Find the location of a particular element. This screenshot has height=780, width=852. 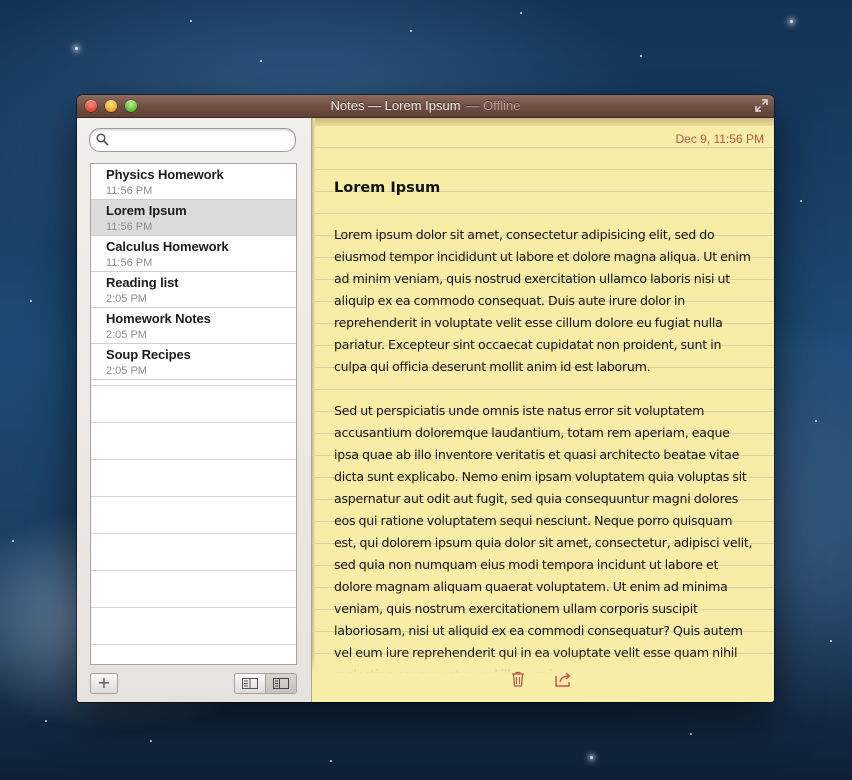

note-list-item-lorem-ipsum: Lorem Ipsum 11:56 PM is located at coordinates (193, 218).